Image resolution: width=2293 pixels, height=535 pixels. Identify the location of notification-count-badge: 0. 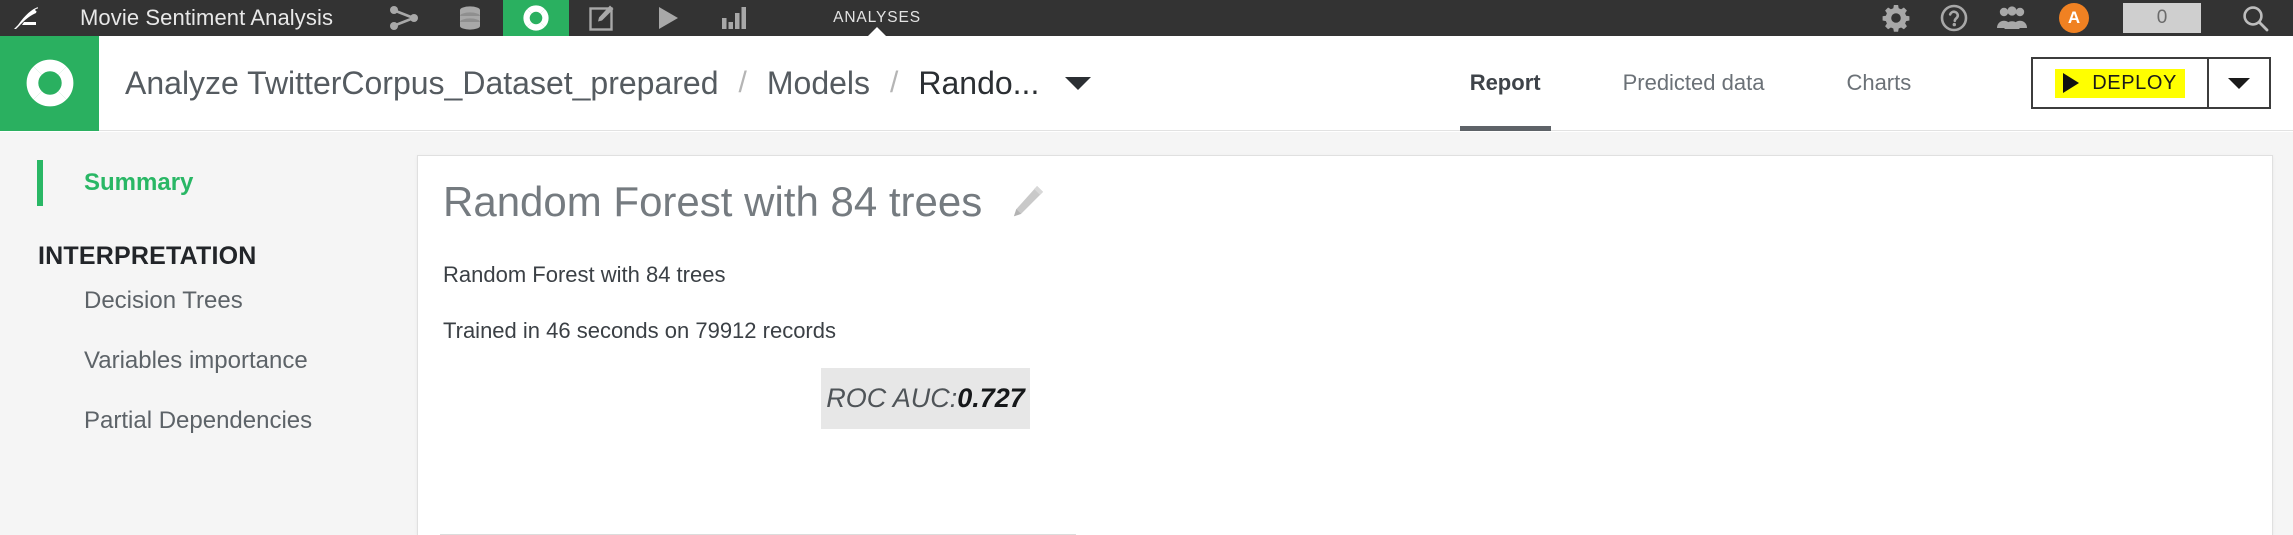
(2162, 18).